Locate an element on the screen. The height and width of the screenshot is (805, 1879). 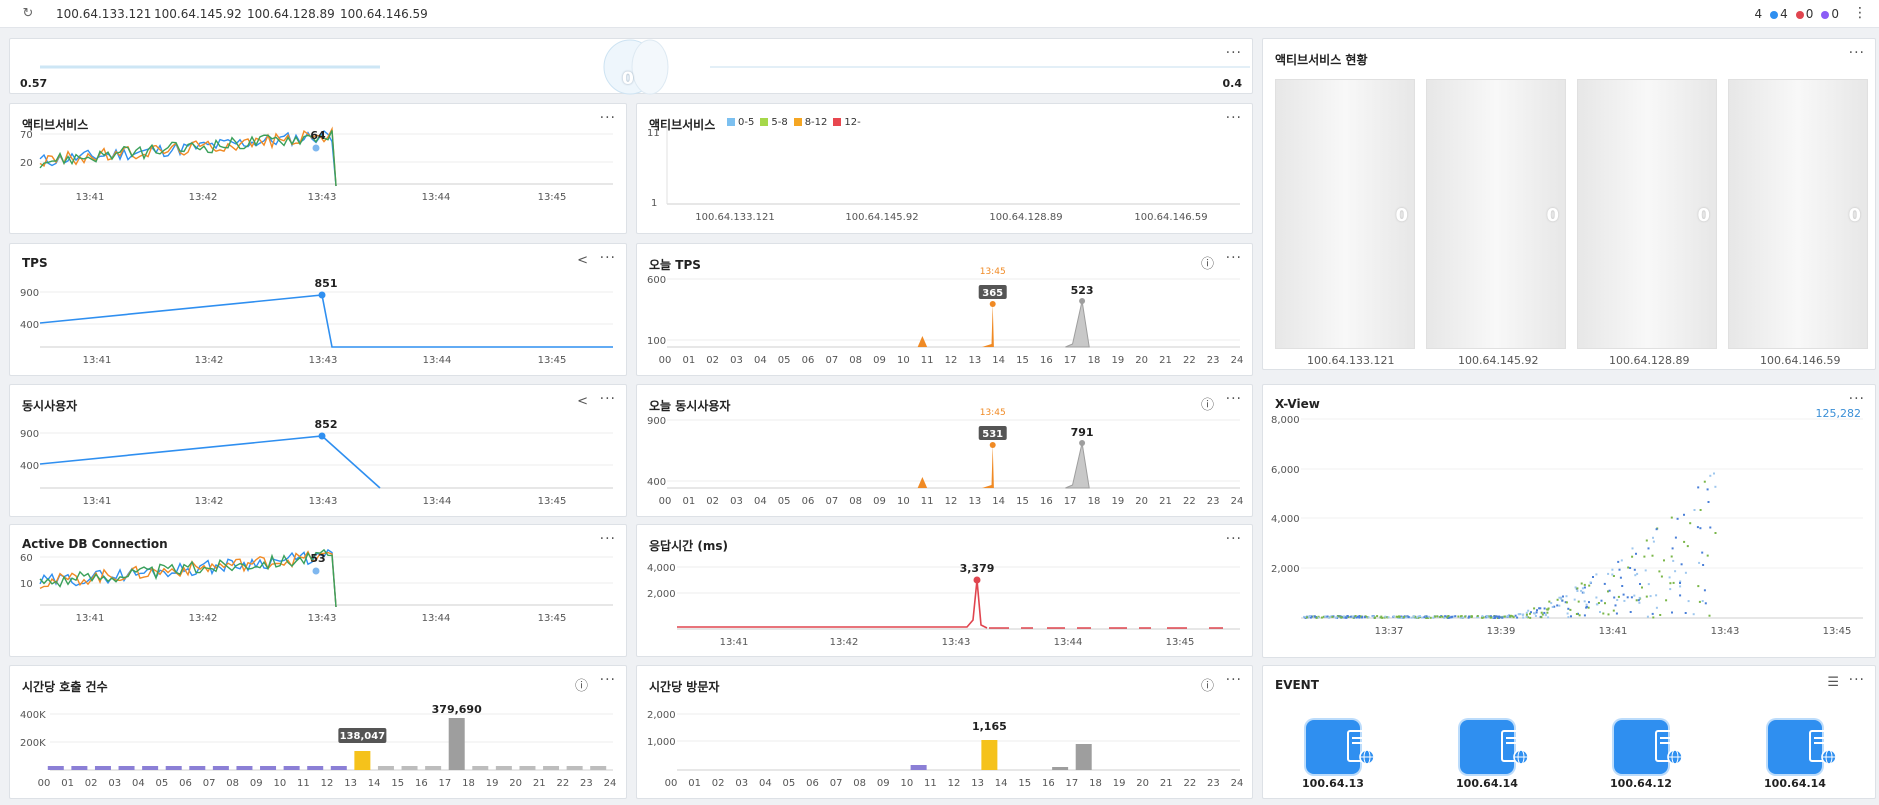
x-tick-label: 13:45 is located at coordinates (552, 618).